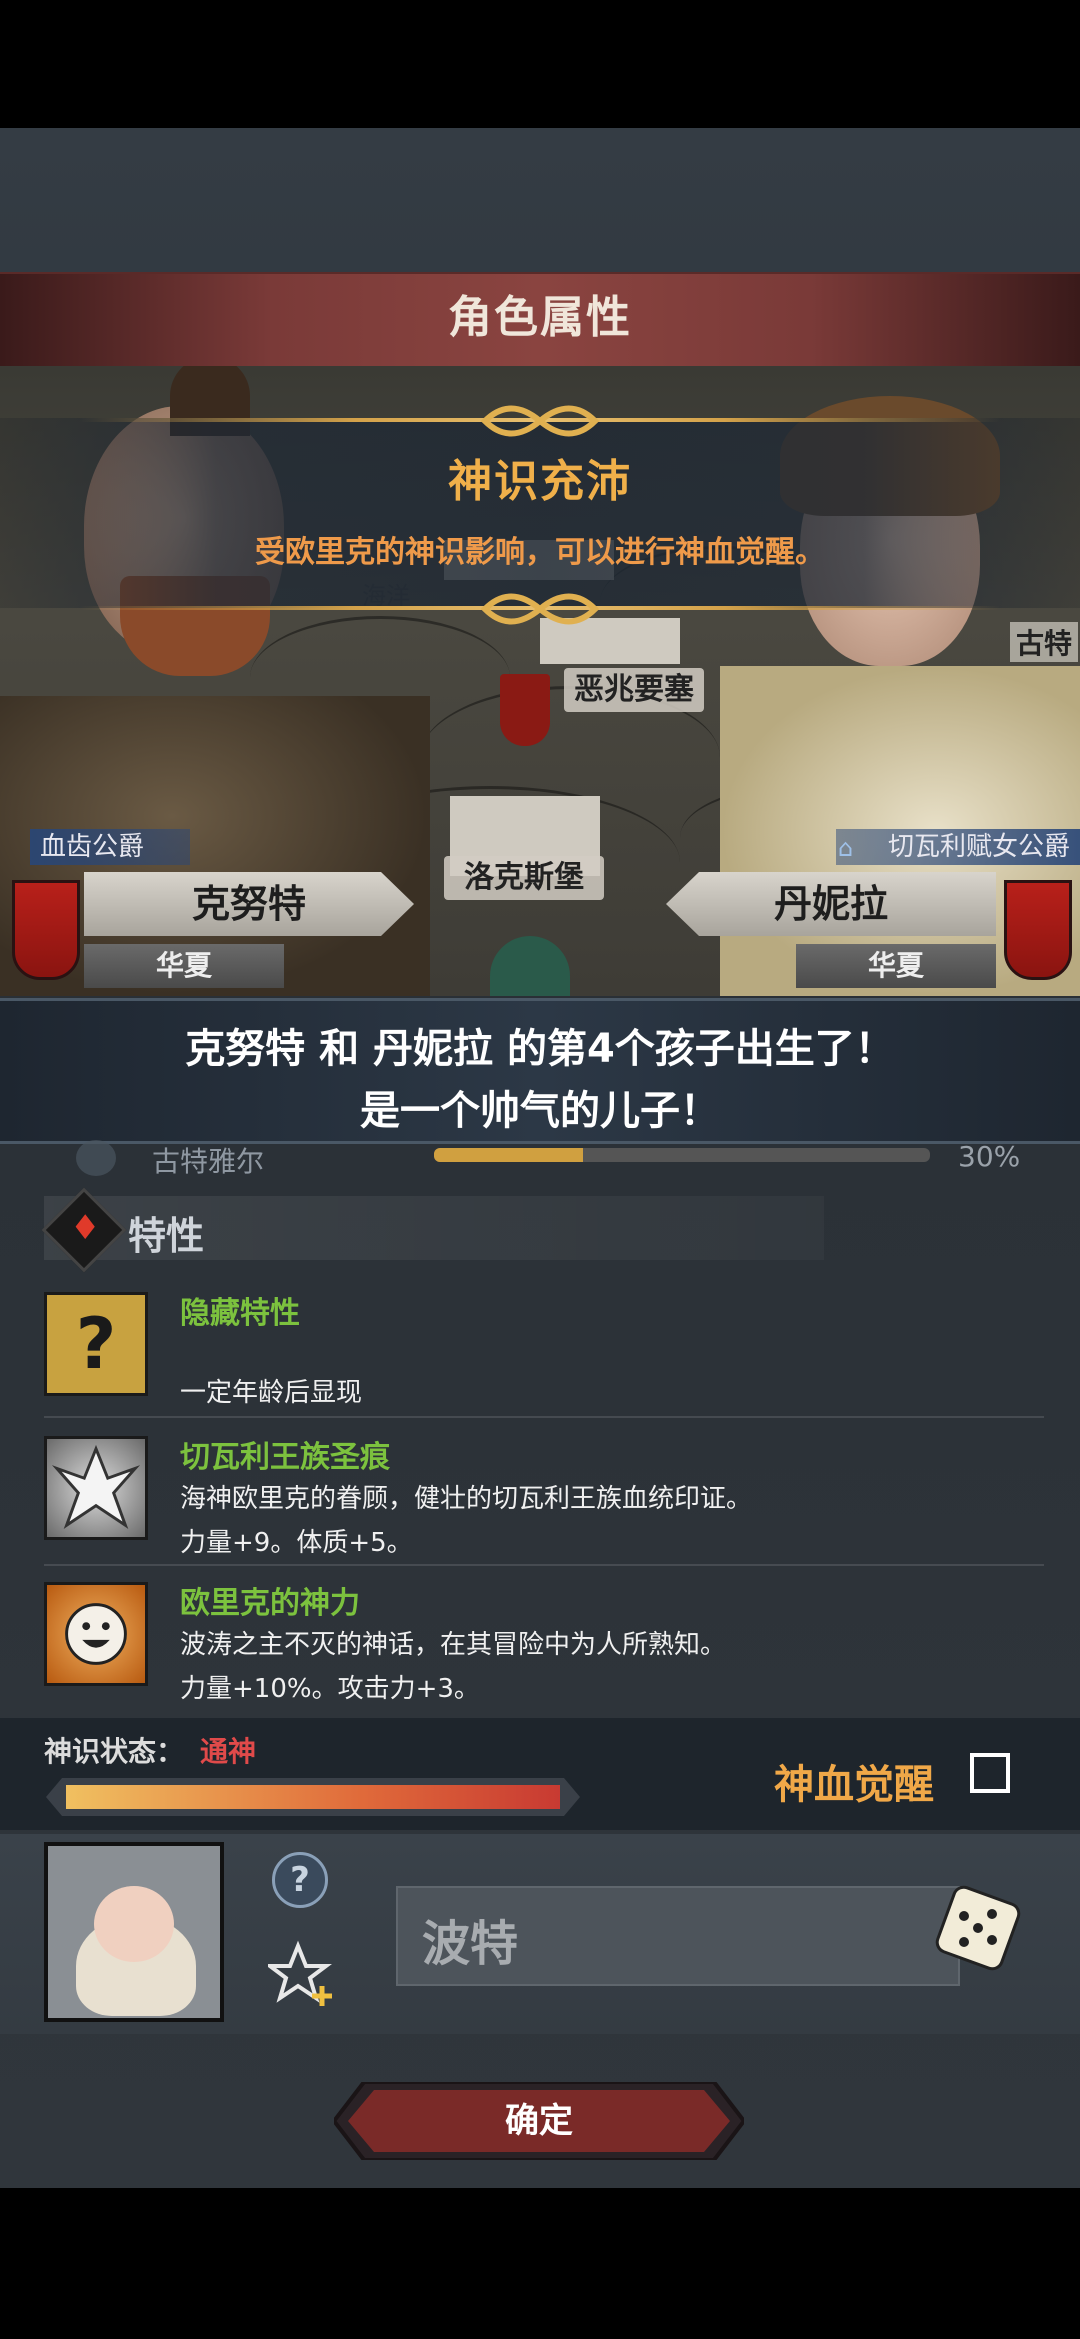 This screenshot has width=1080, height=2339. What do you see at coordinates (896, 966) in the screenshot?
I see `mother-culture: 华夏` at bounding box center [896, 966].